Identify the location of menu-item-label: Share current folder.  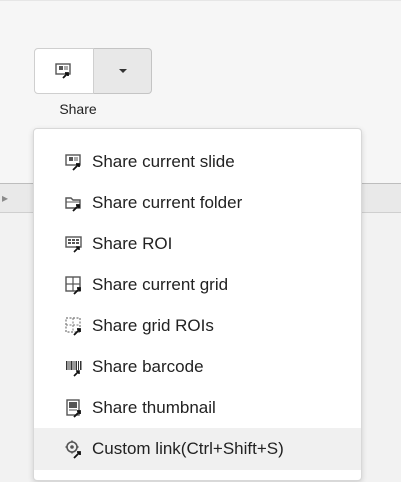
(167, 202).